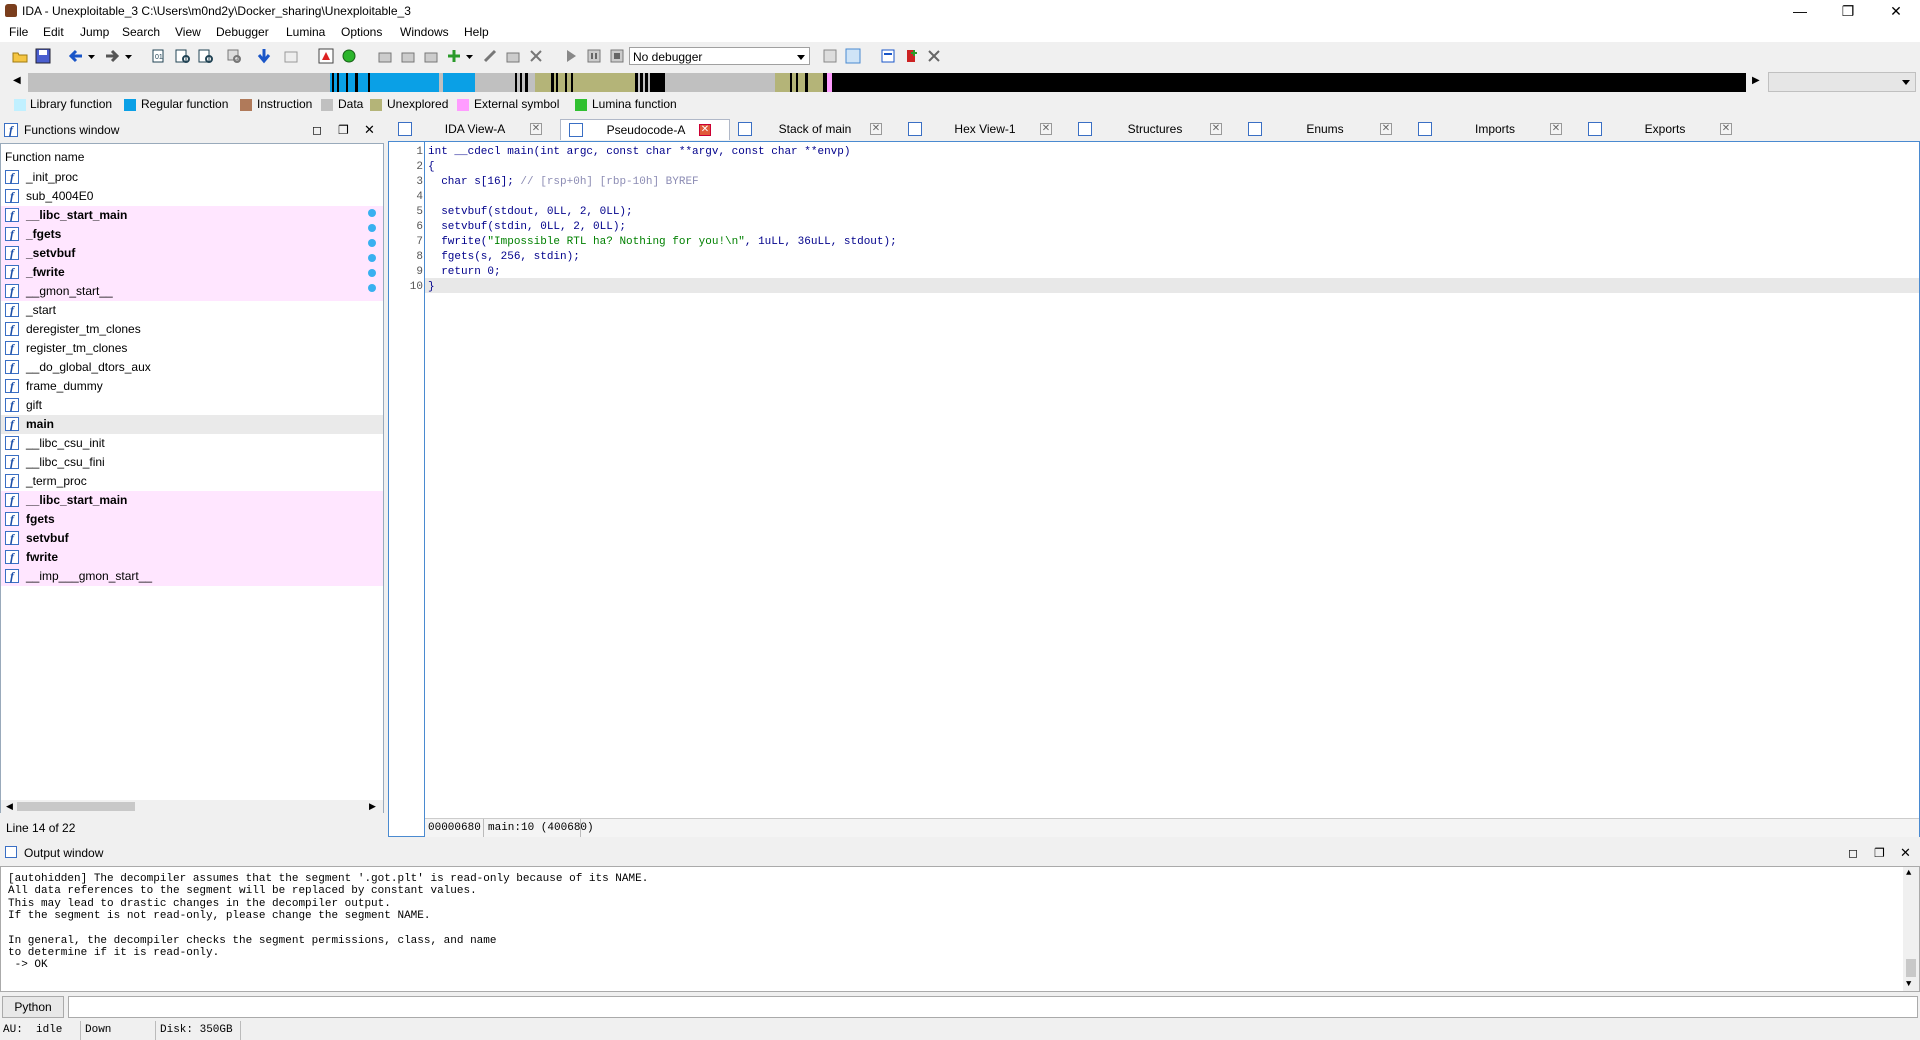 Image resolution: width=1920 pixels, height=1040 pixels. Describe the element at coordinates (815, 129) in the screenshot. I see `tab-stack-of-main: Stack of main ✕` at that location.